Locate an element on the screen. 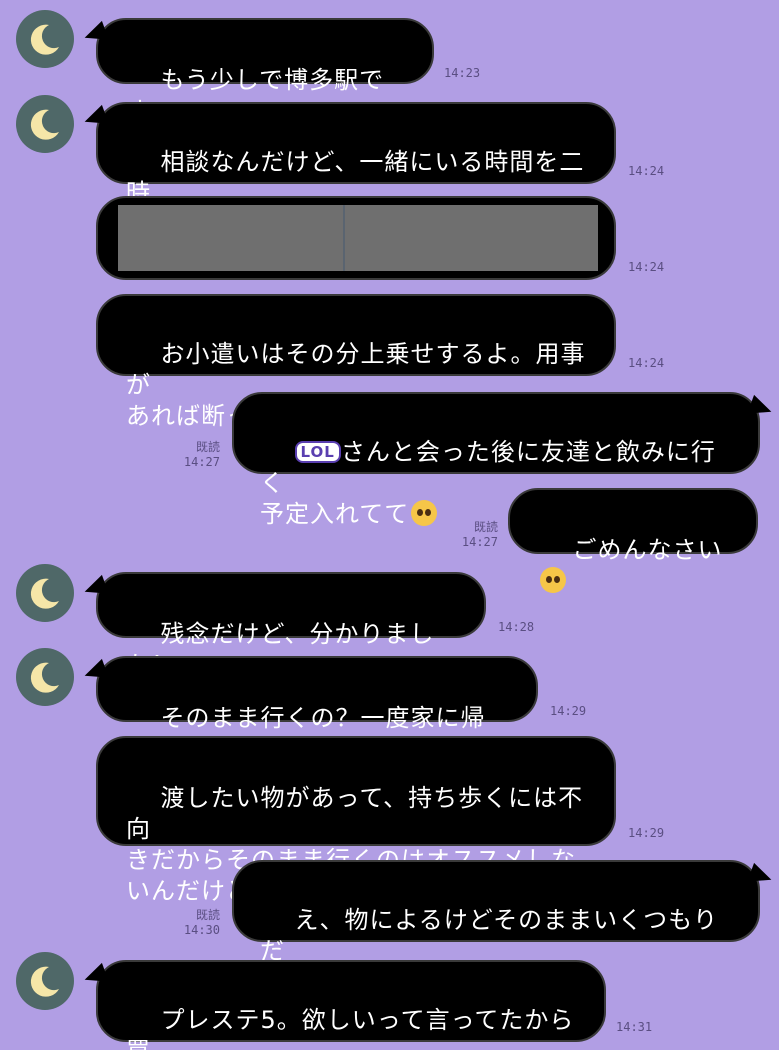  incoming-message: もう少しで博多駅です。 is located at coordinates (265, 71).